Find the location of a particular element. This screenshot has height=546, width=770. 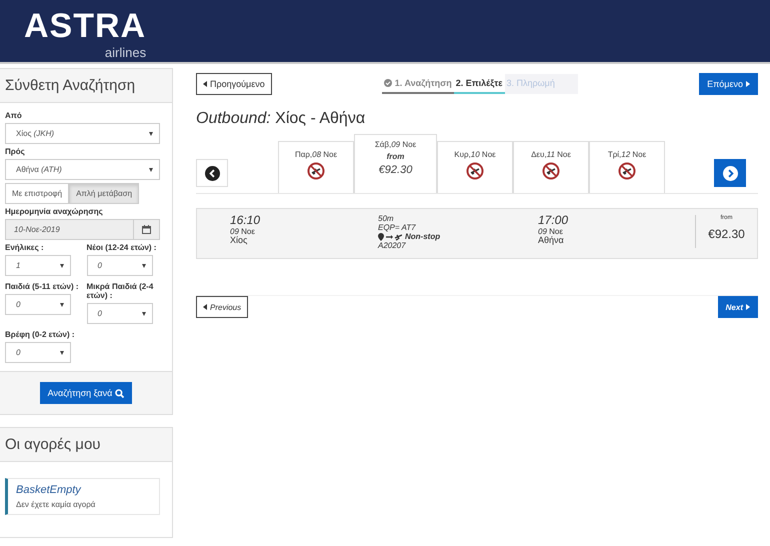

date-tab: Τρί,12 Νοε is located at coordinates (627, 167).